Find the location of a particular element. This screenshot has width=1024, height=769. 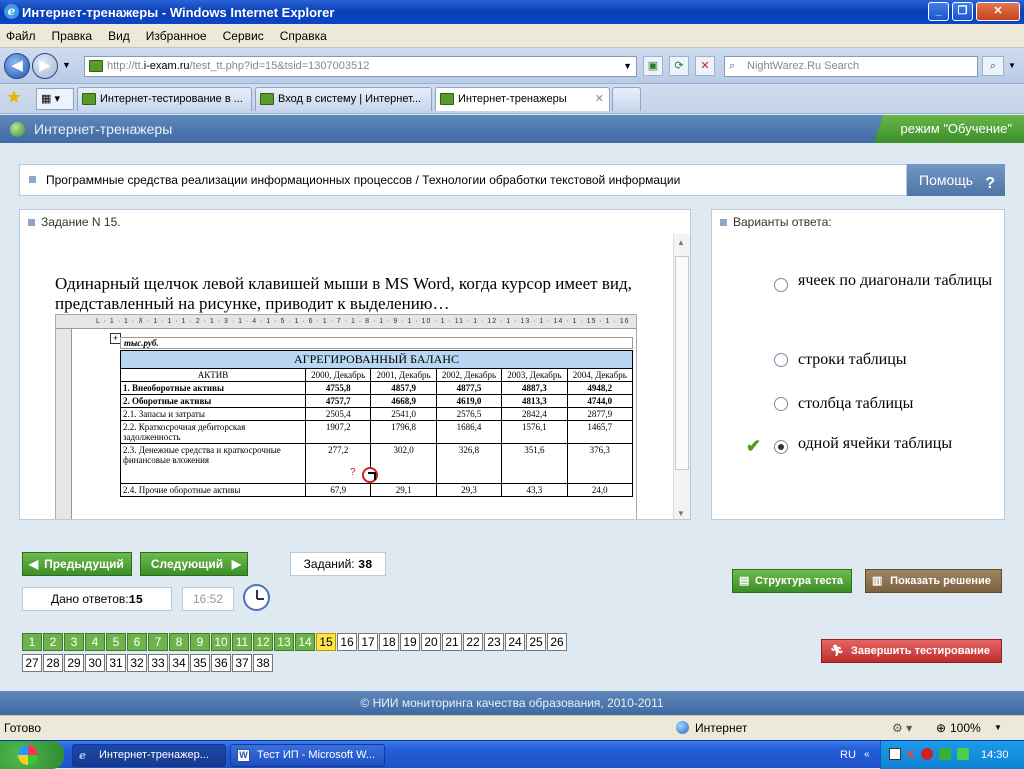

question-nav-item: 35 is located at coordinates (200, 663).